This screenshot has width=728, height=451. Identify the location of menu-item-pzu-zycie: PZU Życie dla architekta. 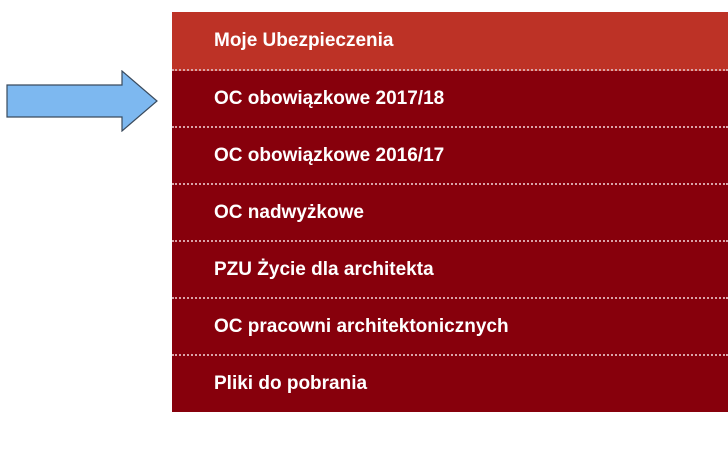
(450, 270).